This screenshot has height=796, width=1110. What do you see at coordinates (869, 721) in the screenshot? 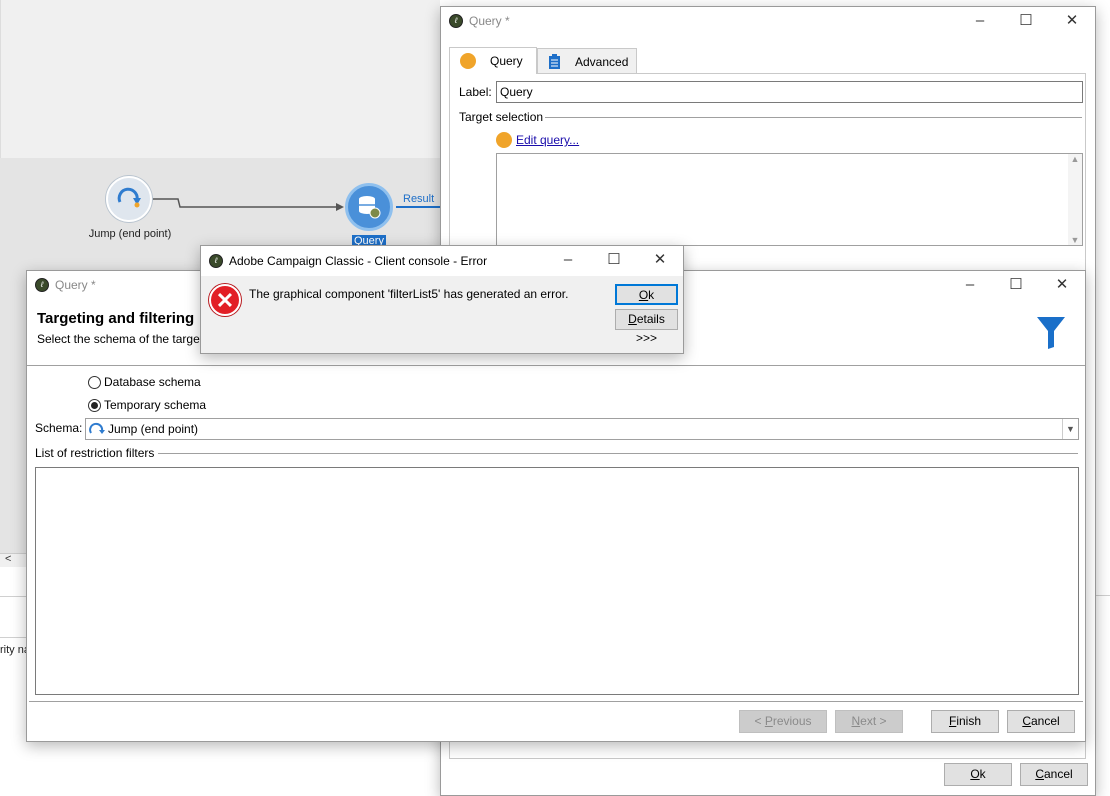
I see `next-button: Next >` at bounding box center [869, 721].